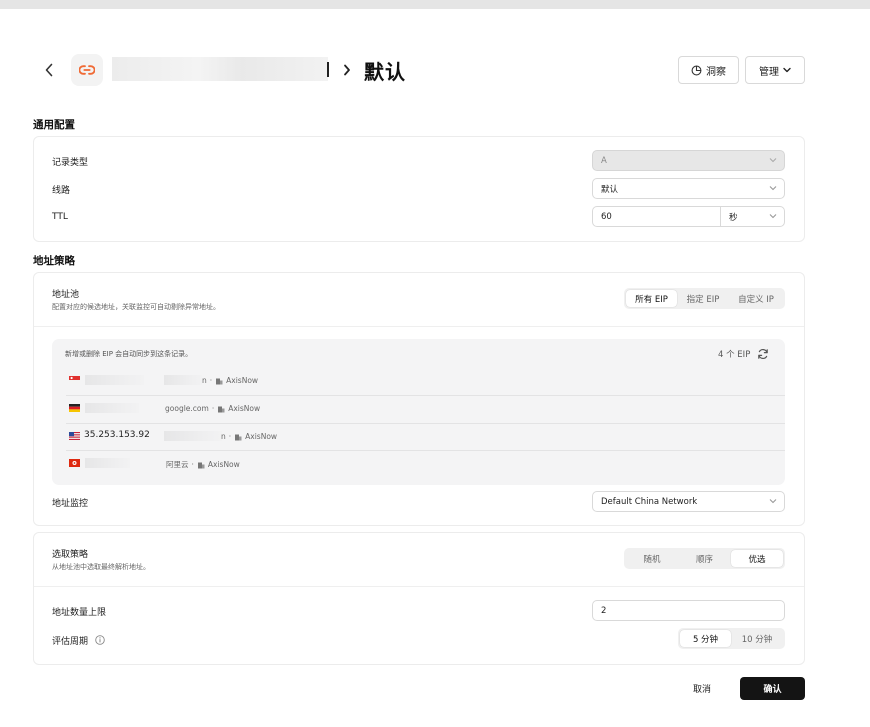 The height and width of the screenshot is (727, 870). I want to click on monitor-select: Default China Network, so click(688, 501).